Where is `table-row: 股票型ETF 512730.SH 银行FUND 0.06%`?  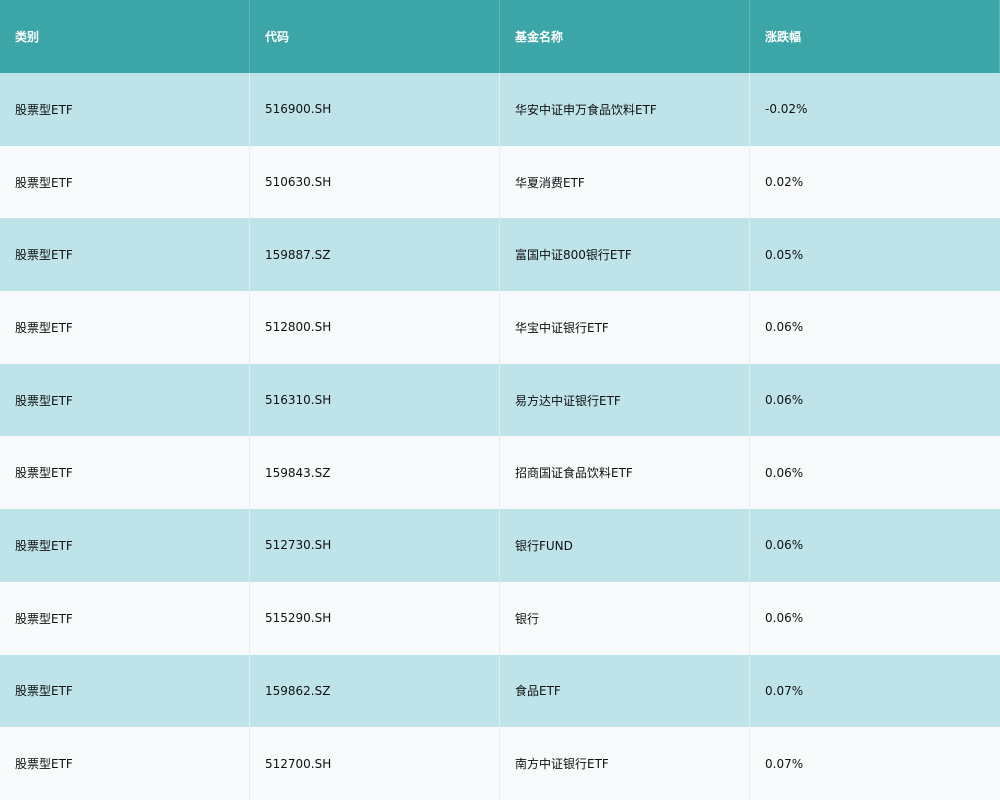
table-row: 股票型ETF 512730.SH 银行FUND 0.06% is located at coordinates (500, 545).